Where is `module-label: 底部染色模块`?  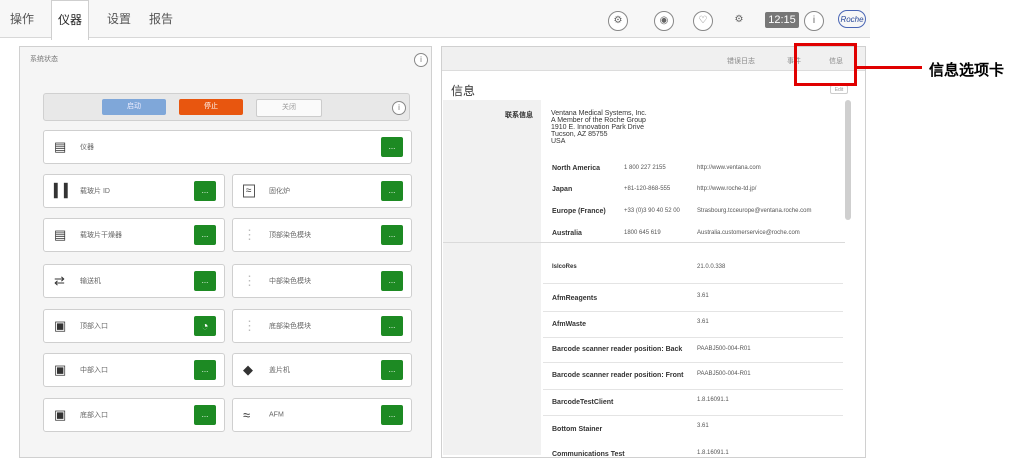
module-label: 底部染色模块 is located at coordinates (290, 326).